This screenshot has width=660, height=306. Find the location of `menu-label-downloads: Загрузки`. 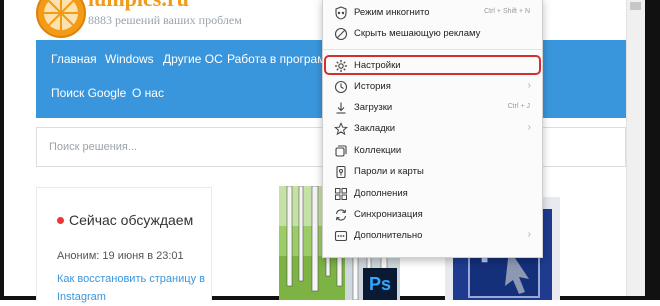

menu-label-downloads: Загрузки is located at coordinates (373, 107).